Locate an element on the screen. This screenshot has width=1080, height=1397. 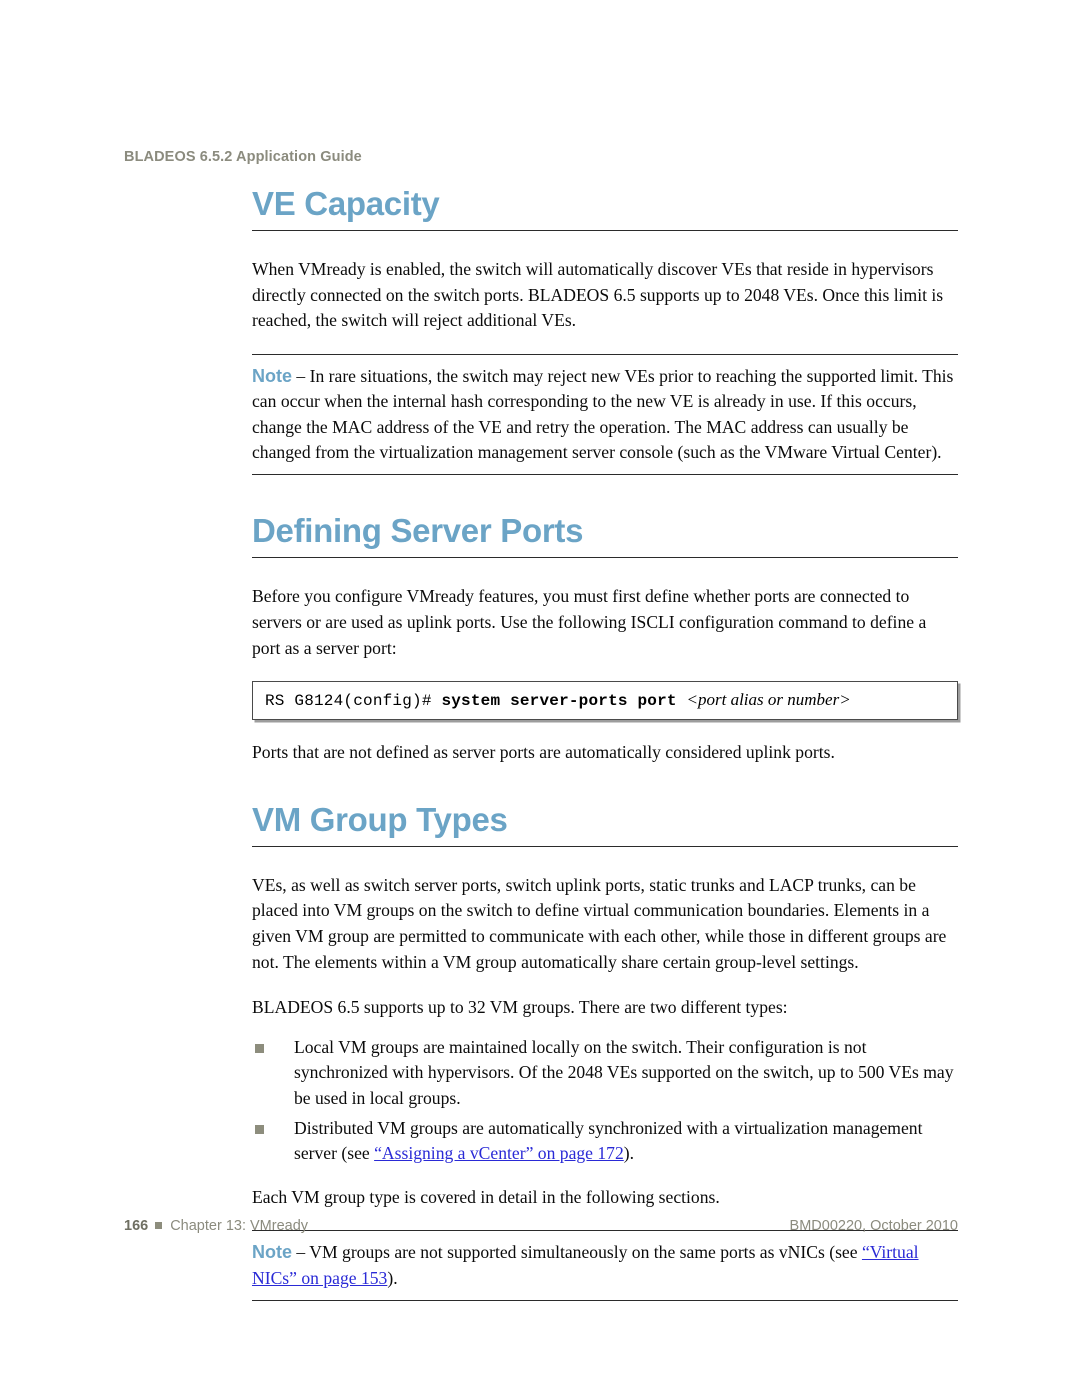
section-vm-group-types: VM Group Types is located at coordinates (605, 823).